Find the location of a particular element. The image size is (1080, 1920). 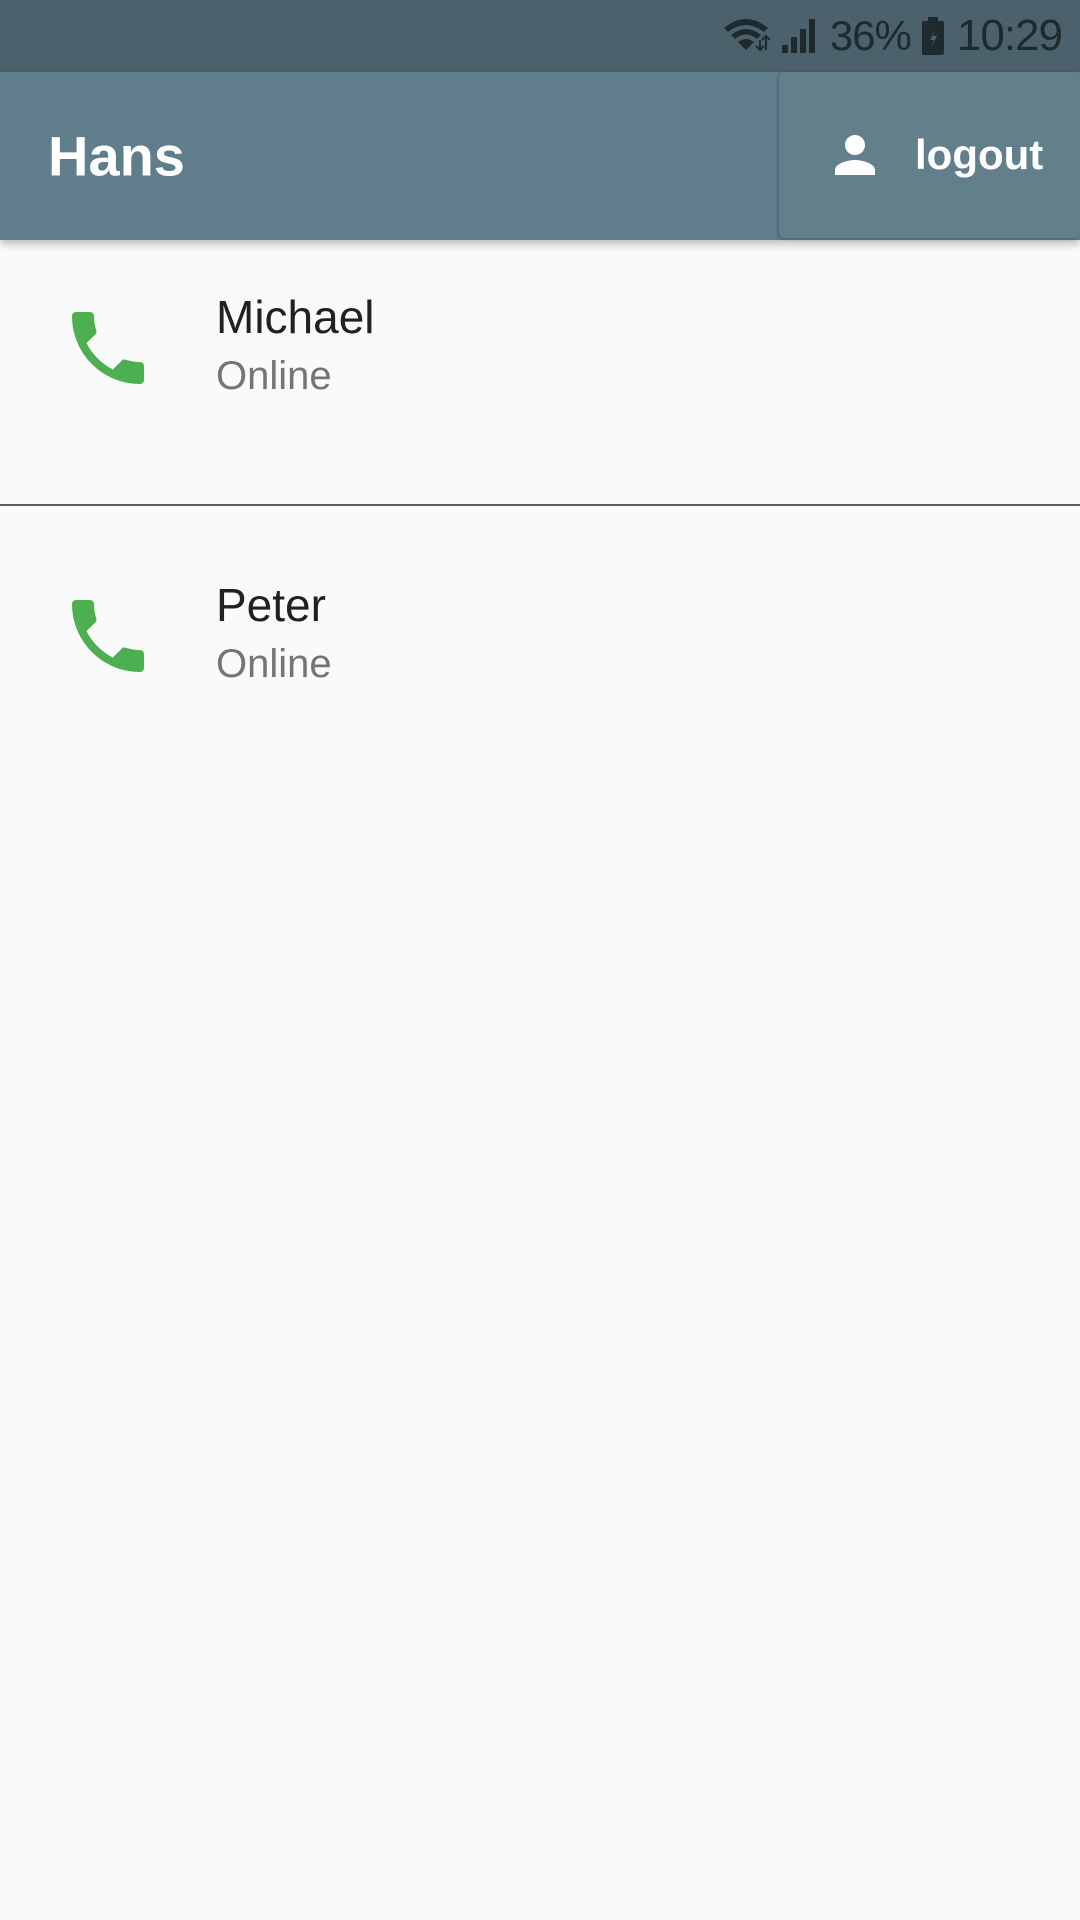

status-bar: 36% 10:29 is located at coordinates (540, 36).